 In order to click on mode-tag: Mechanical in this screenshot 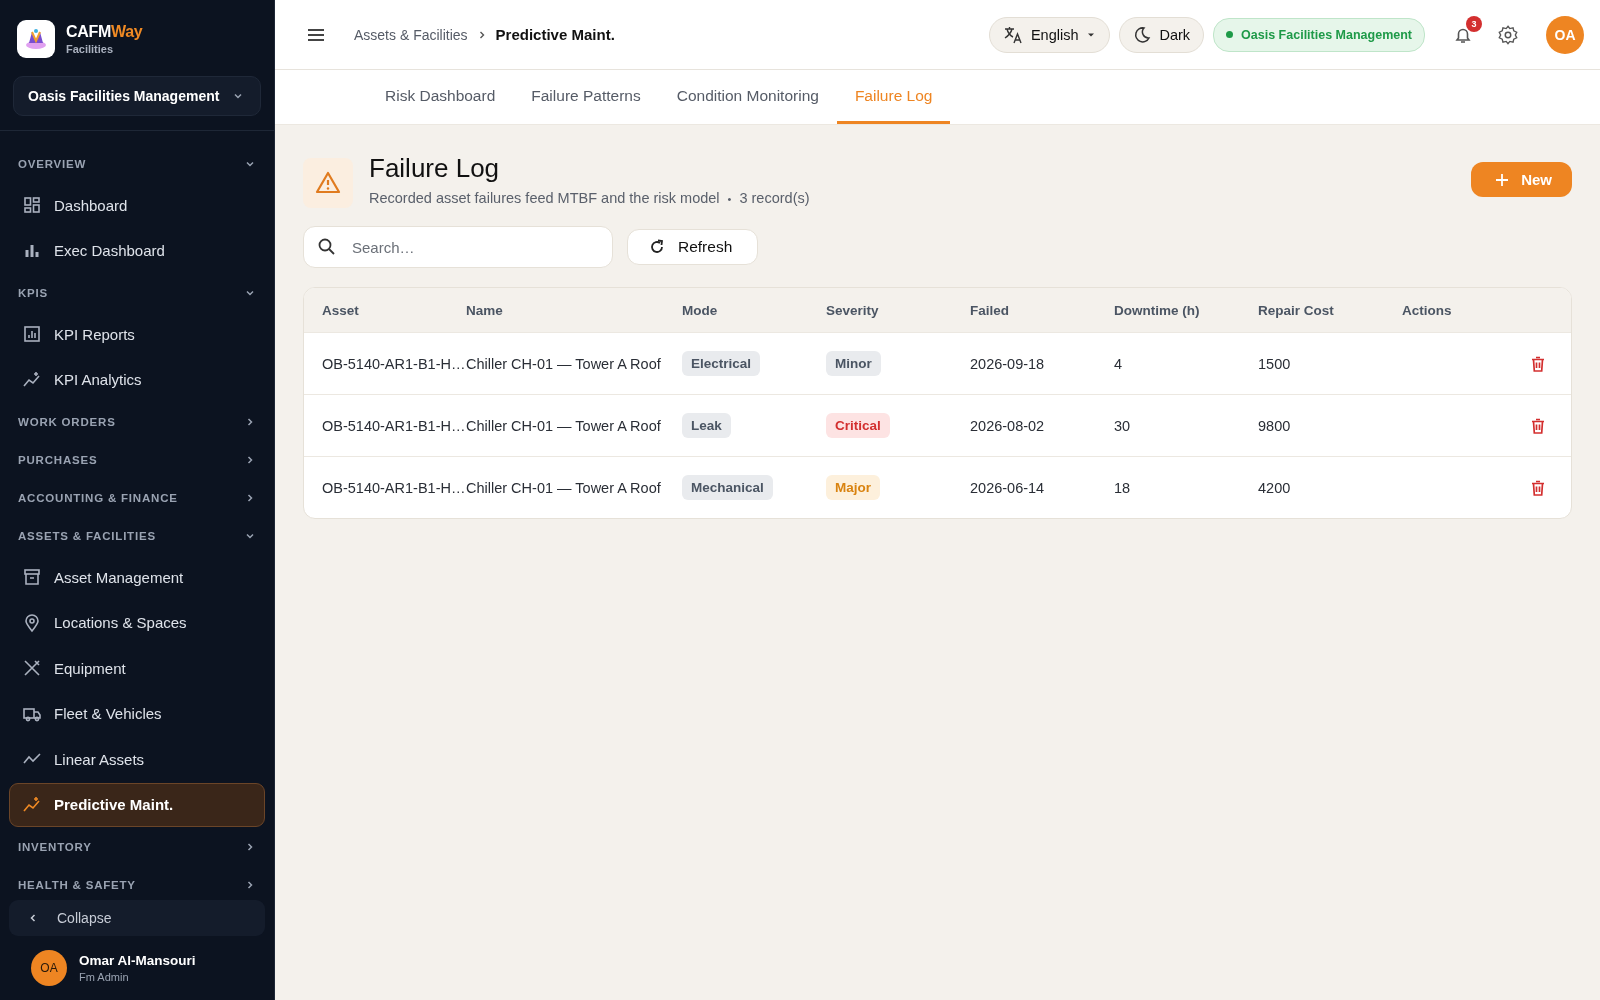, I will do `click(727, 487)`.